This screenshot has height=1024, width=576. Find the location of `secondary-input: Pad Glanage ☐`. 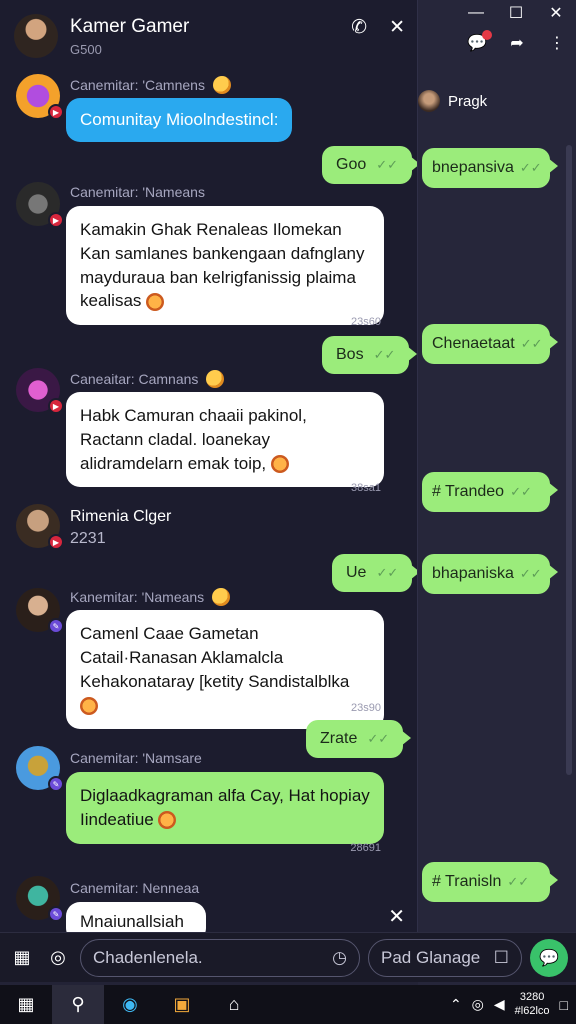

secondary-input: Pad Glanage ☐ is located at coordinates (445, 957).